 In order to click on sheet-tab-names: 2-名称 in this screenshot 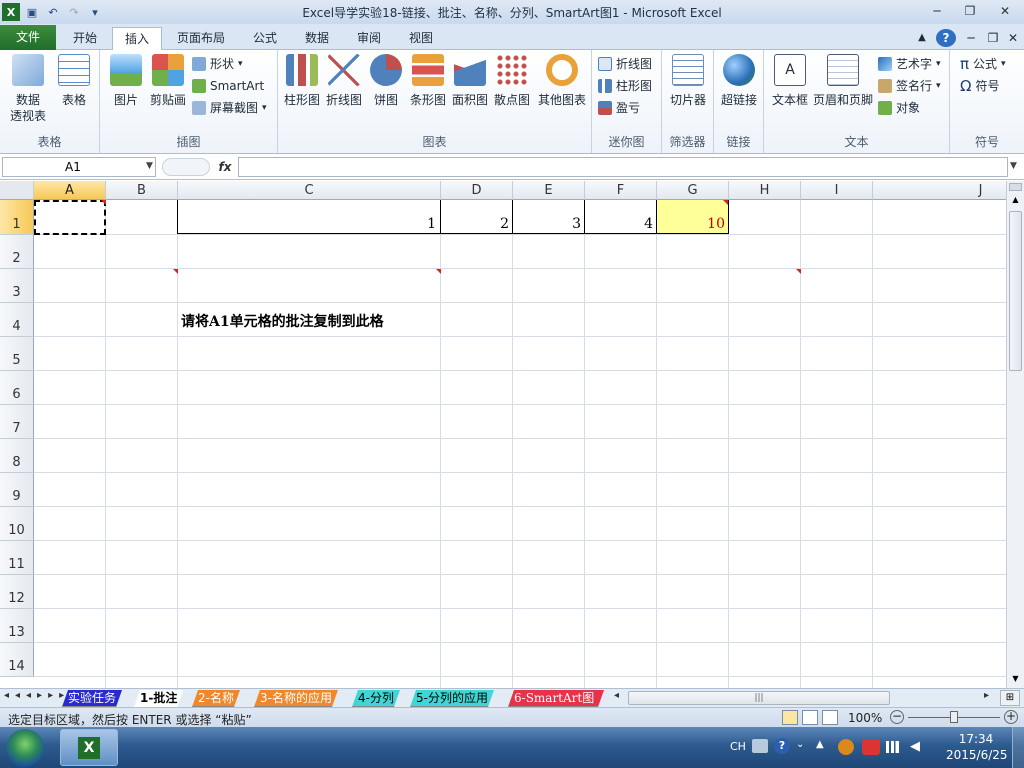, I will do `click(216, 698)`.